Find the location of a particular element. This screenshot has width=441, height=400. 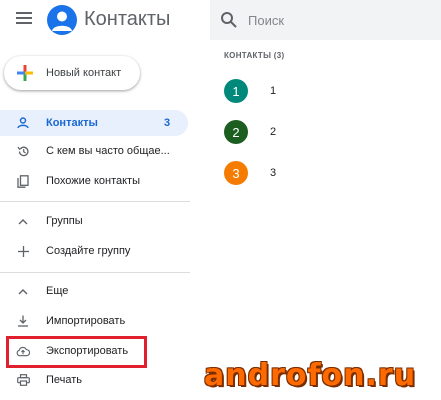

search-icon is located at coordinates (229, 20).